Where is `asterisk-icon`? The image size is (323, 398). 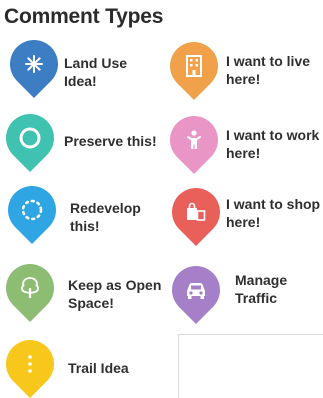
asterisk-icon is located at coordinates (34, 64).